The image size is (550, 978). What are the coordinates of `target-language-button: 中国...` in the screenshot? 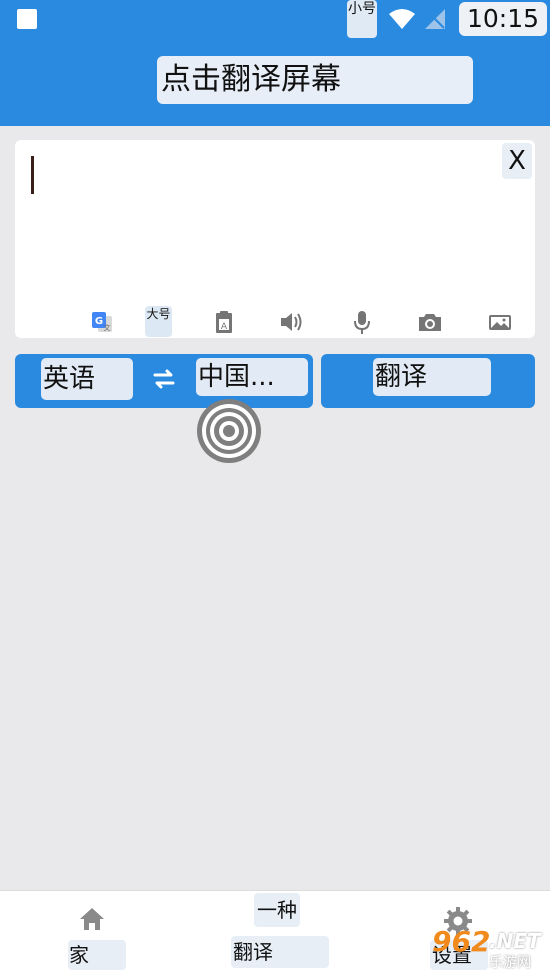 It's located at (252, 377).